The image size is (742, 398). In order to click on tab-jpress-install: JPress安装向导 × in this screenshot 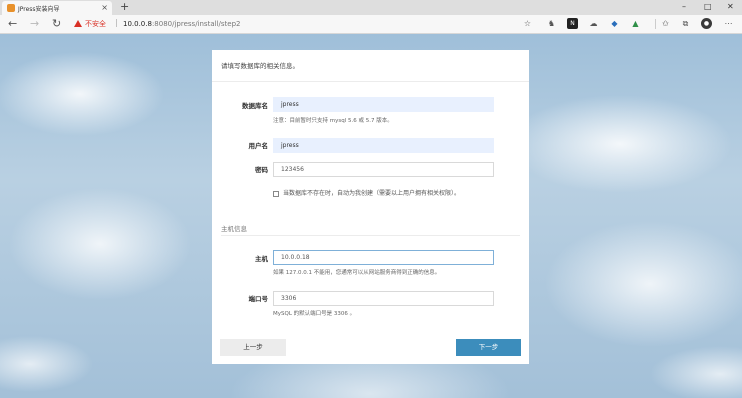, I will do `click(57, 8)`.